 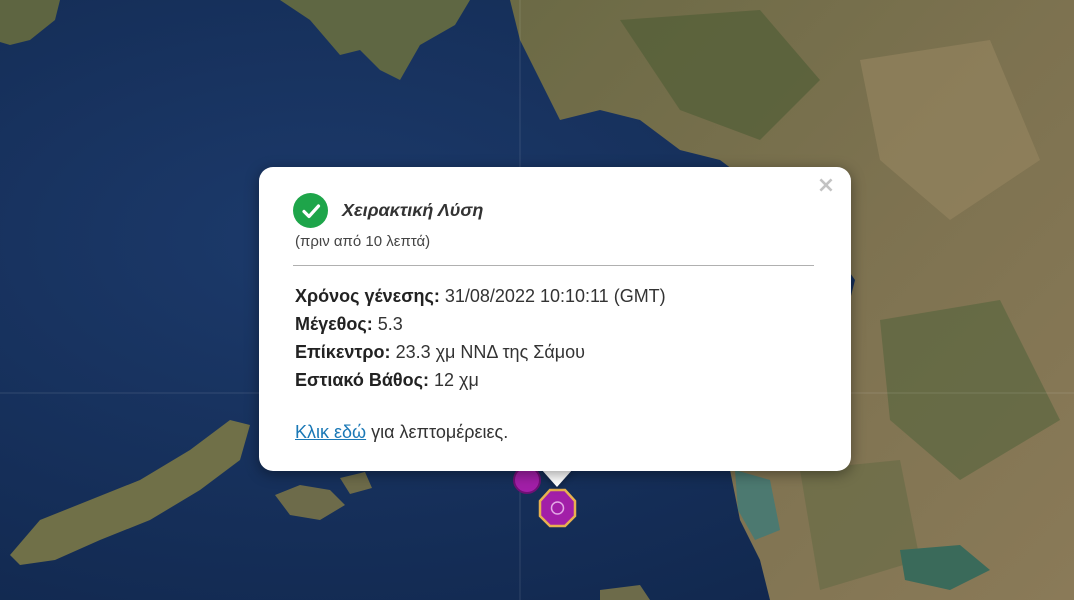 I want to click on close-icon: ×, so click(x=826, y=186).